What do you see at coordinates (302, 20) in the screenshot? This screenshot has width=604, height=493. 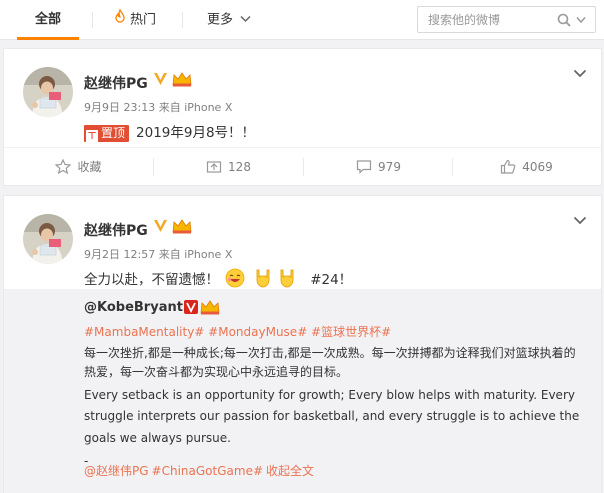 I see `profile-tab-bar: 全部 热门 更多` at bounding box center [302, 20].